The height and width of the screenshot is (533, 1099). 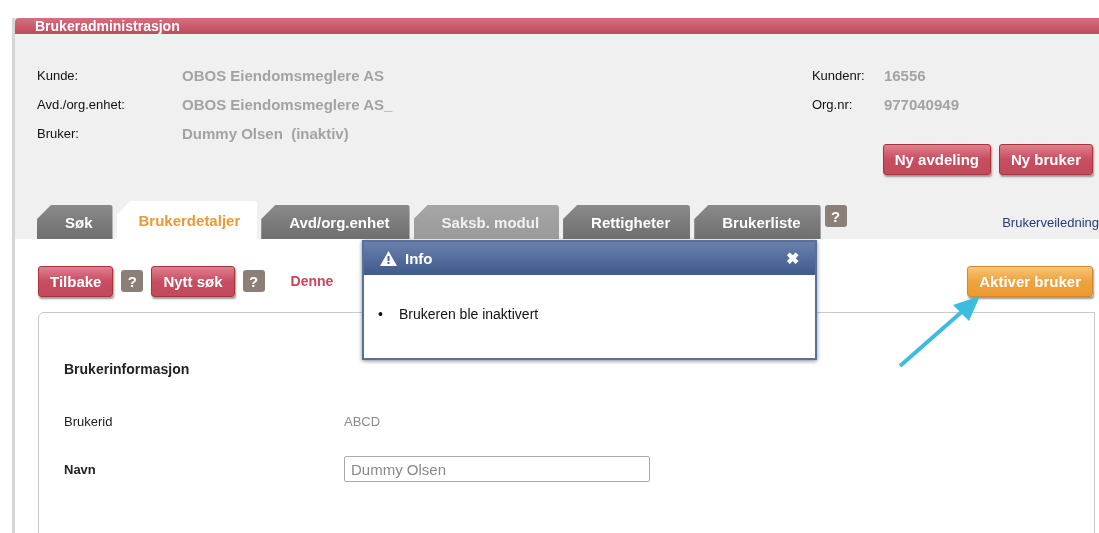 I want to click on action-button: Ny bruker, so click(x=1045, y=159).